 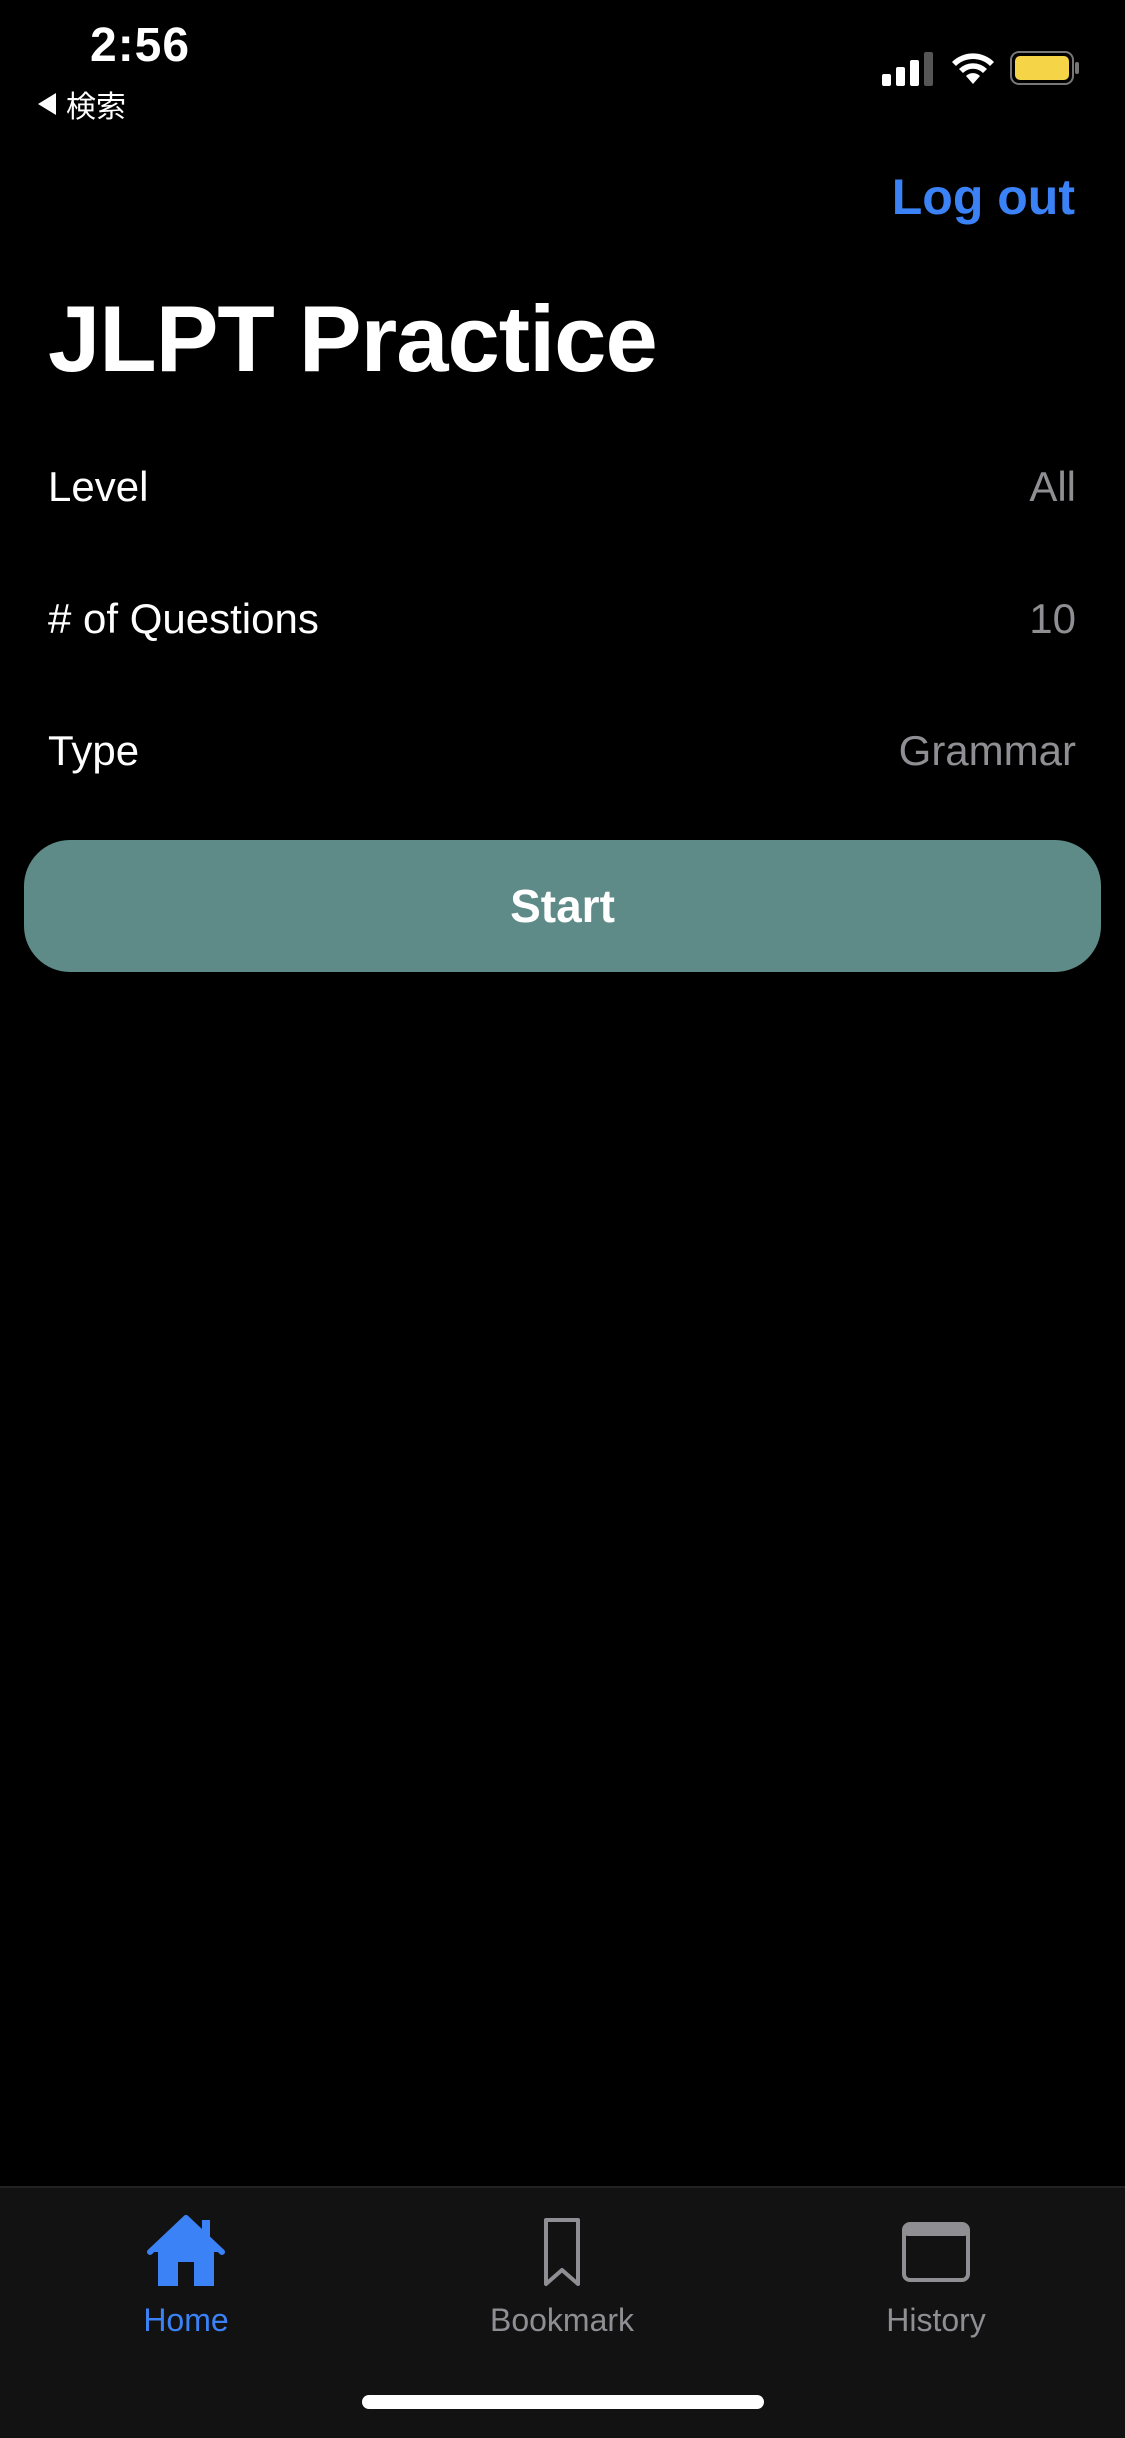 I want to click on tab-home: Home, so click(x=186, y=2275).